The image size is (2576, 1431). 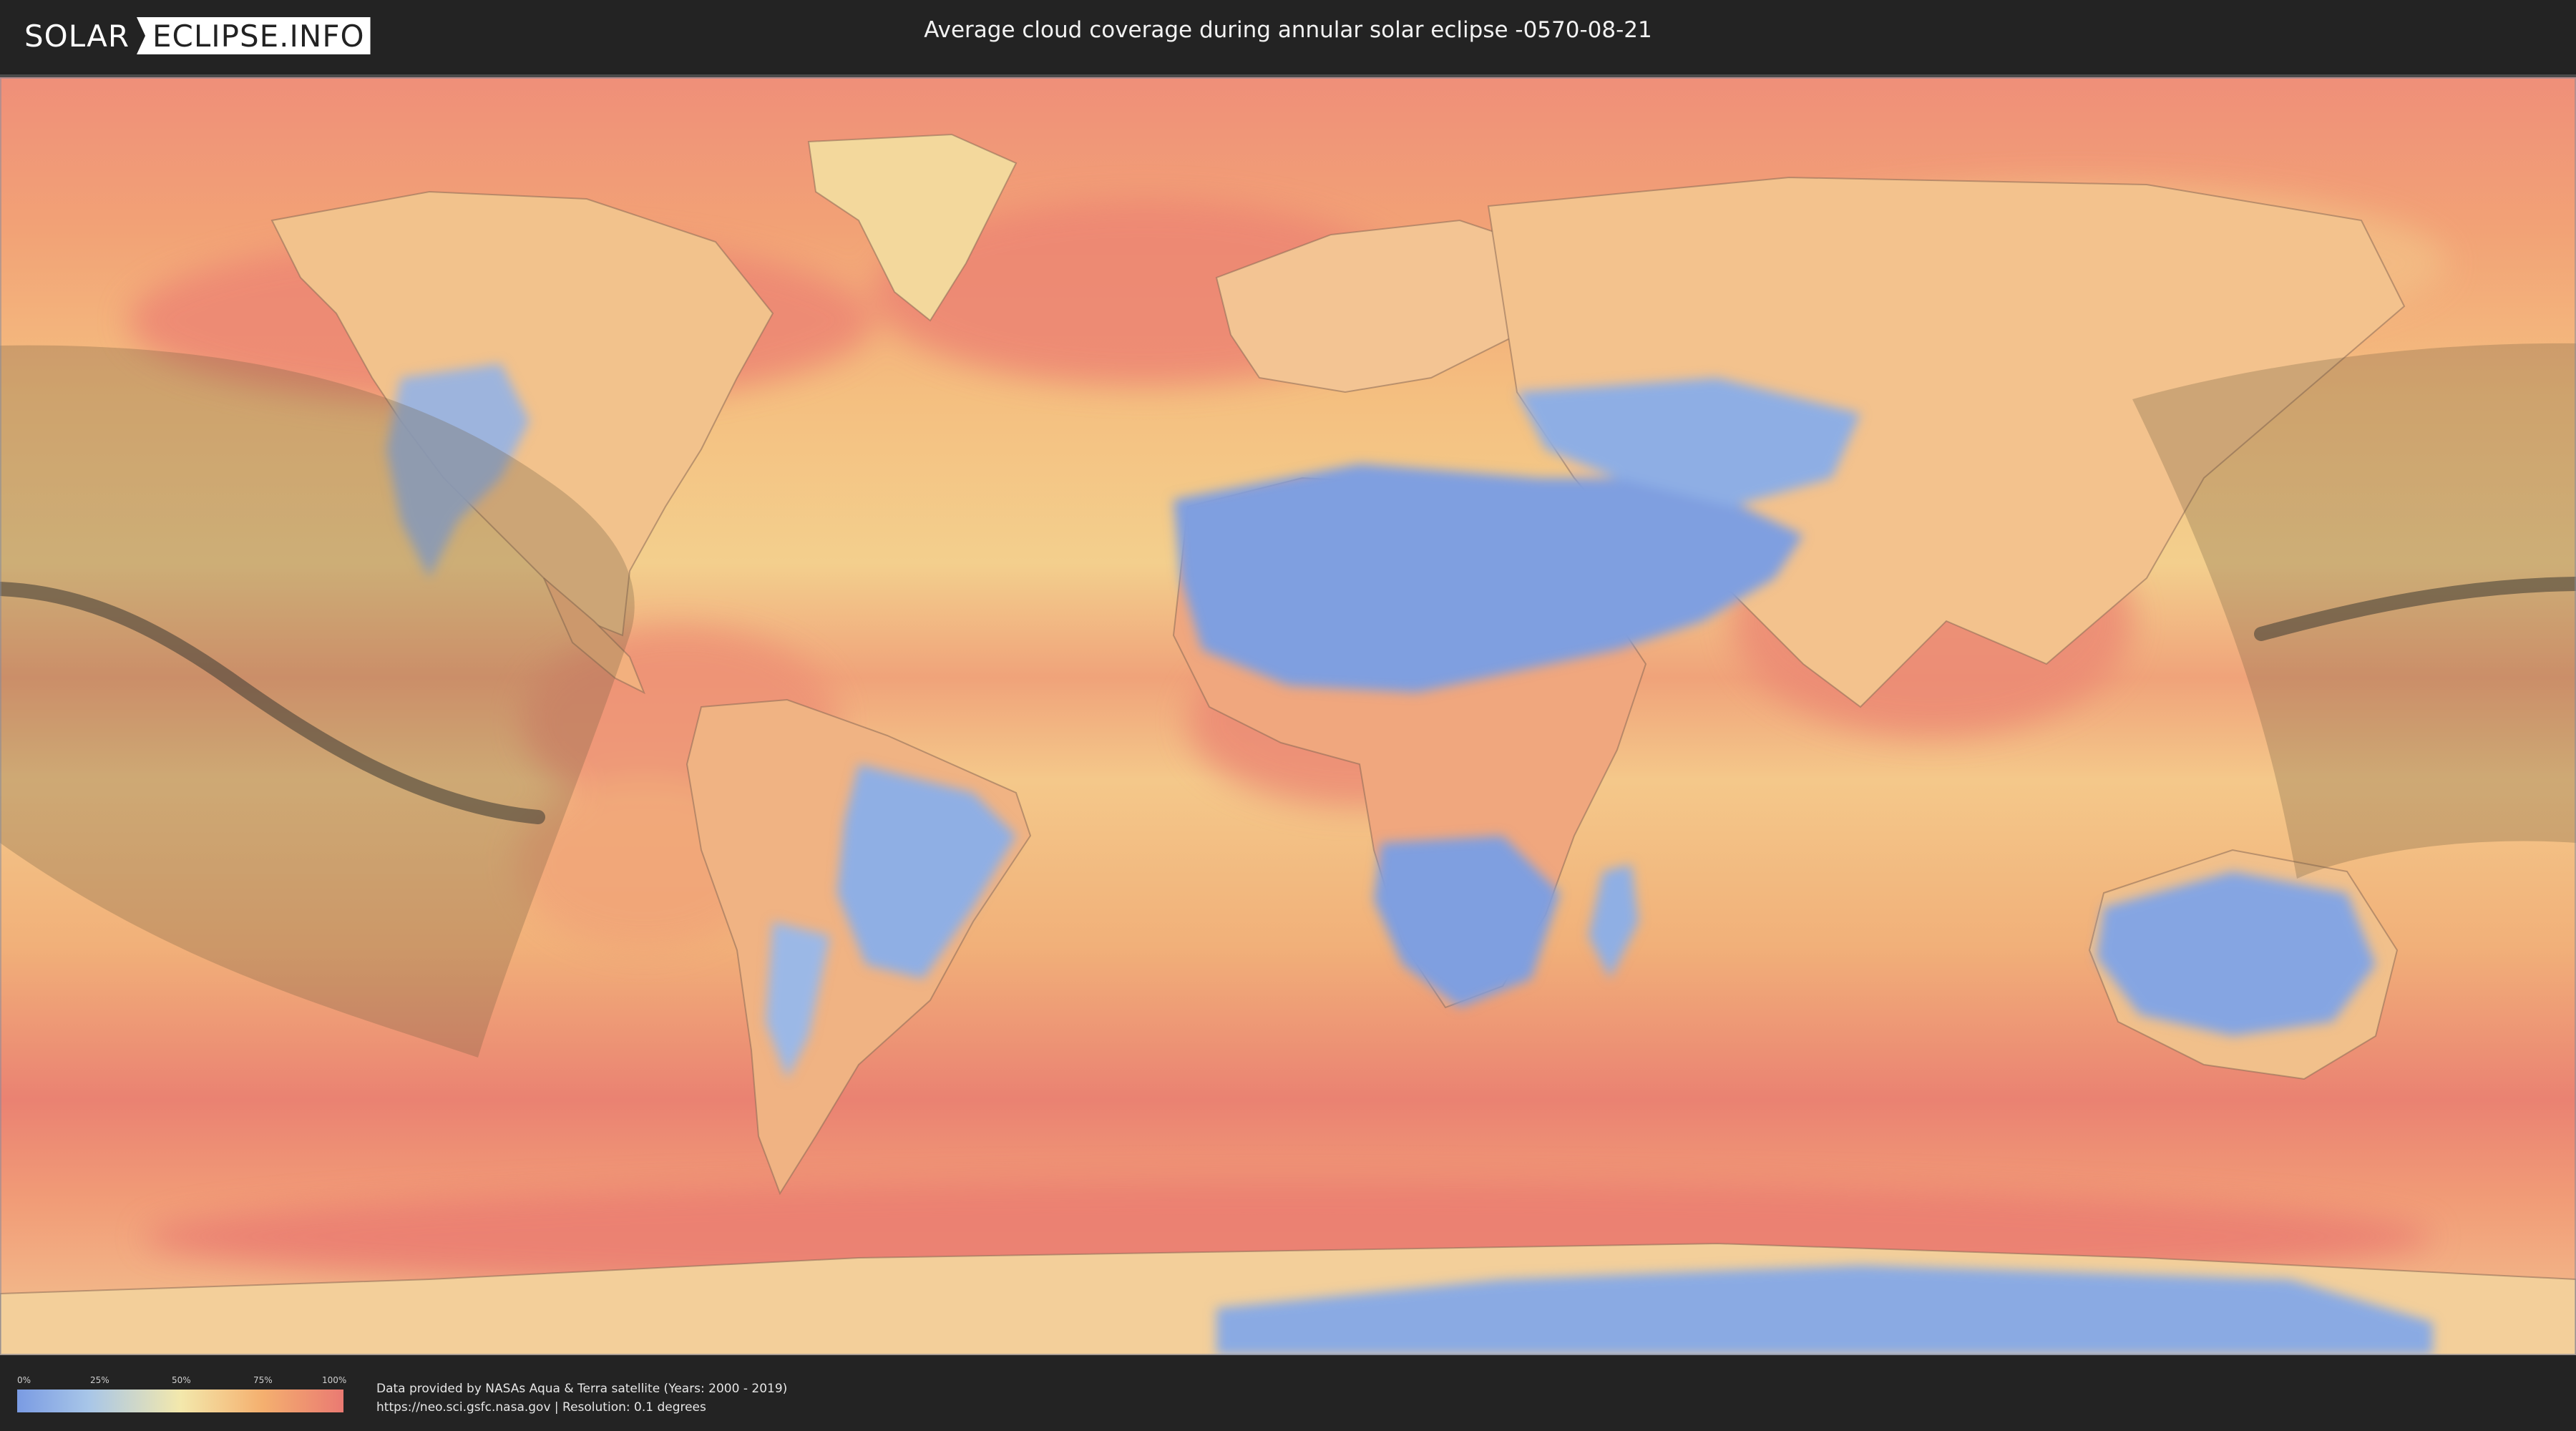 What do you see at coordinates (263, 1380) in the screenshot?
I see `legend-tick-75: 75%` at bounding box center [263, 1380].